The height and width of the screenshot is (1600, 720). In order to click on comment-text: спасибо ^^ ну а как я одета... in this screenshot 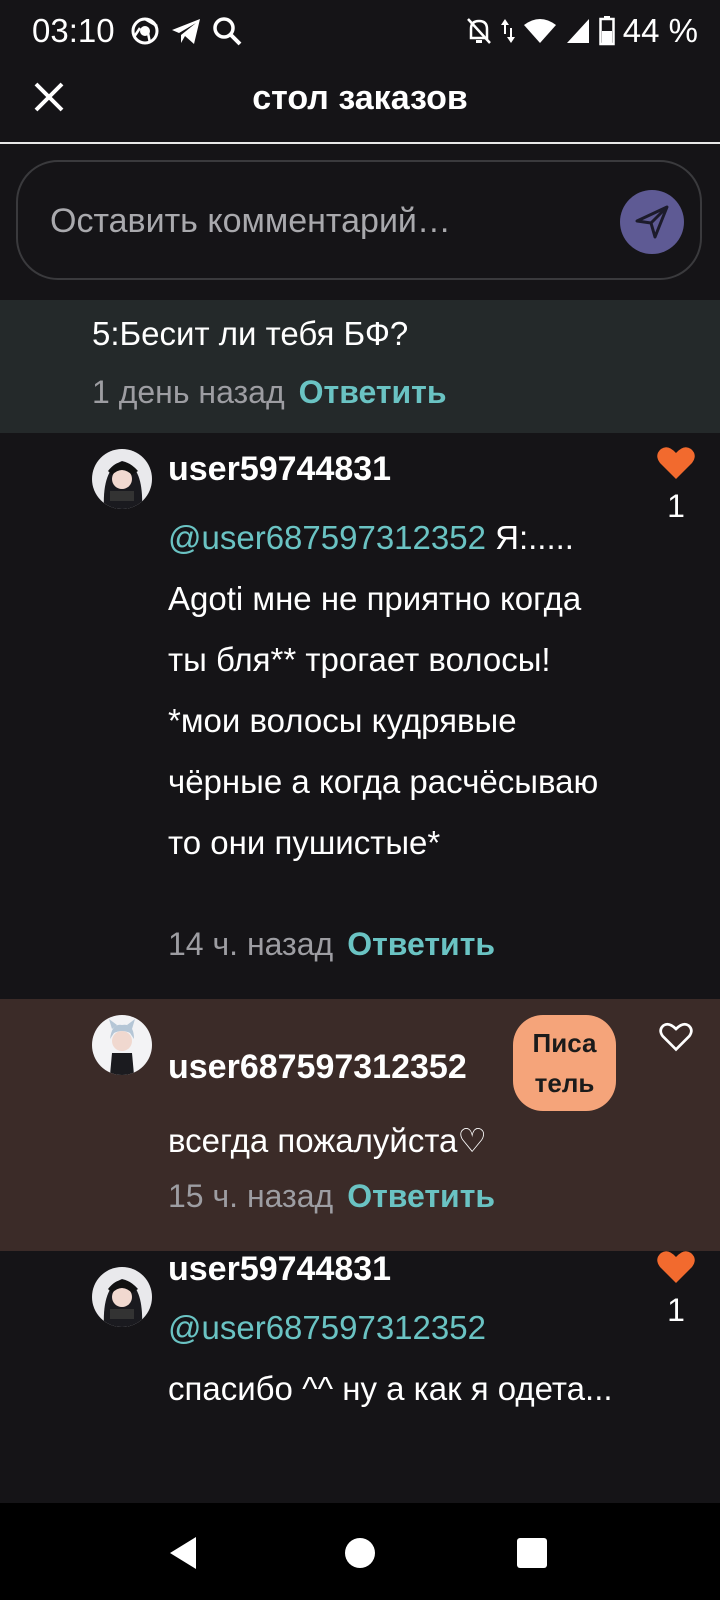, I will do `click(390, 1388)`.